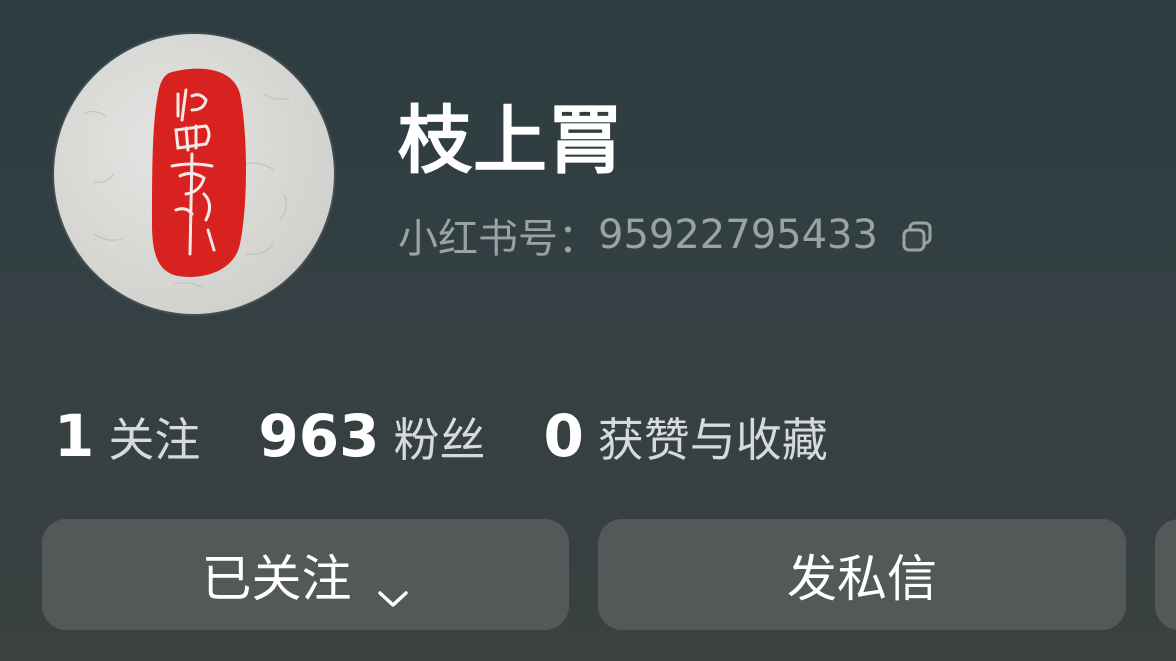 This screenshot has height=661, width=1176. Describe the element at coordinates (276, 578) in the screenshot. I see `following-button-label: 已关注` at that location.